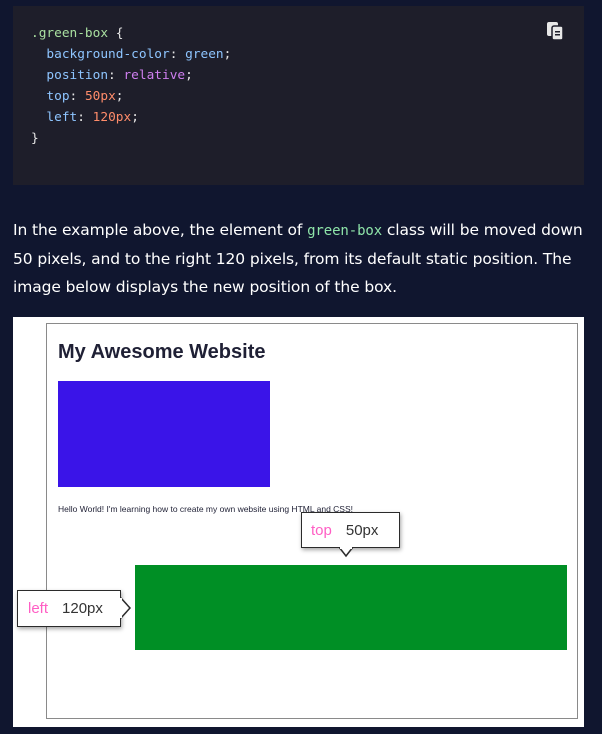 The image size is (602, 734). I want to click on copy-icon, so click(555, 31).